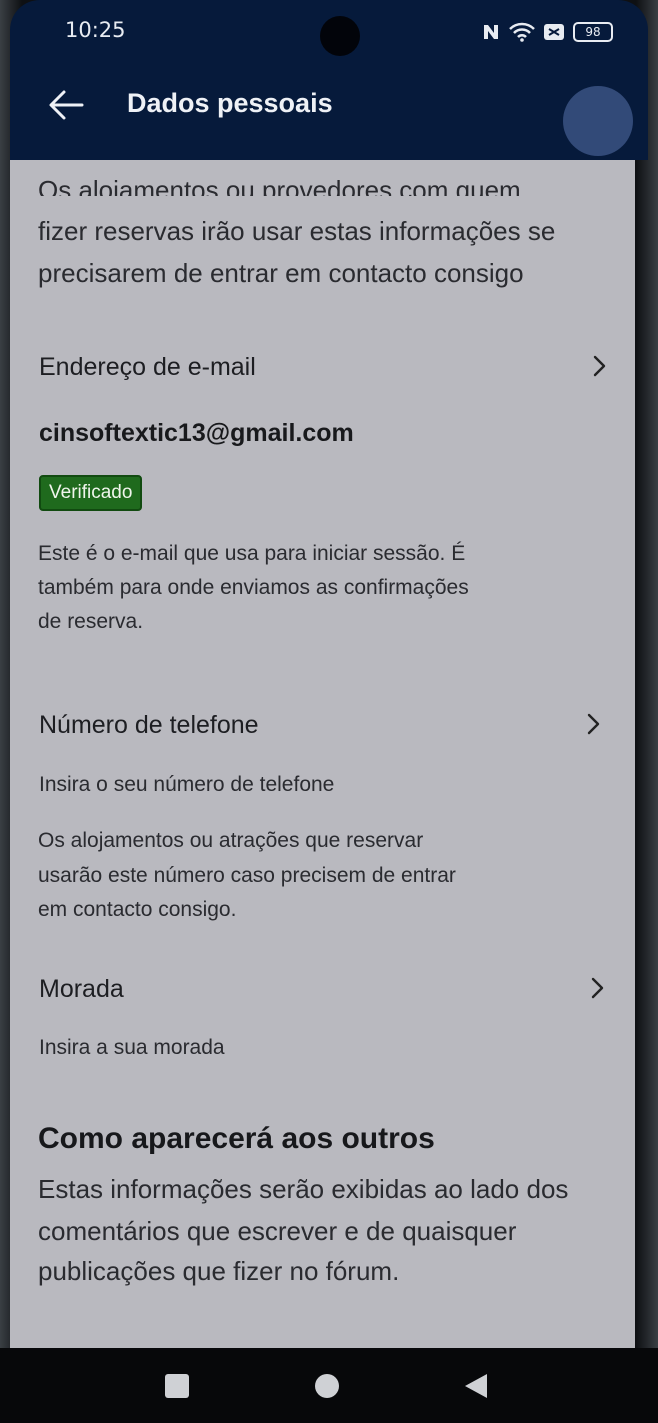 Image resolution: width=658 pixels, height=1423 pixels. Describe the element at coordinates (236, 1138) in the screenshot. I see `section-heading: Como aparecerá aos outros` at that location.